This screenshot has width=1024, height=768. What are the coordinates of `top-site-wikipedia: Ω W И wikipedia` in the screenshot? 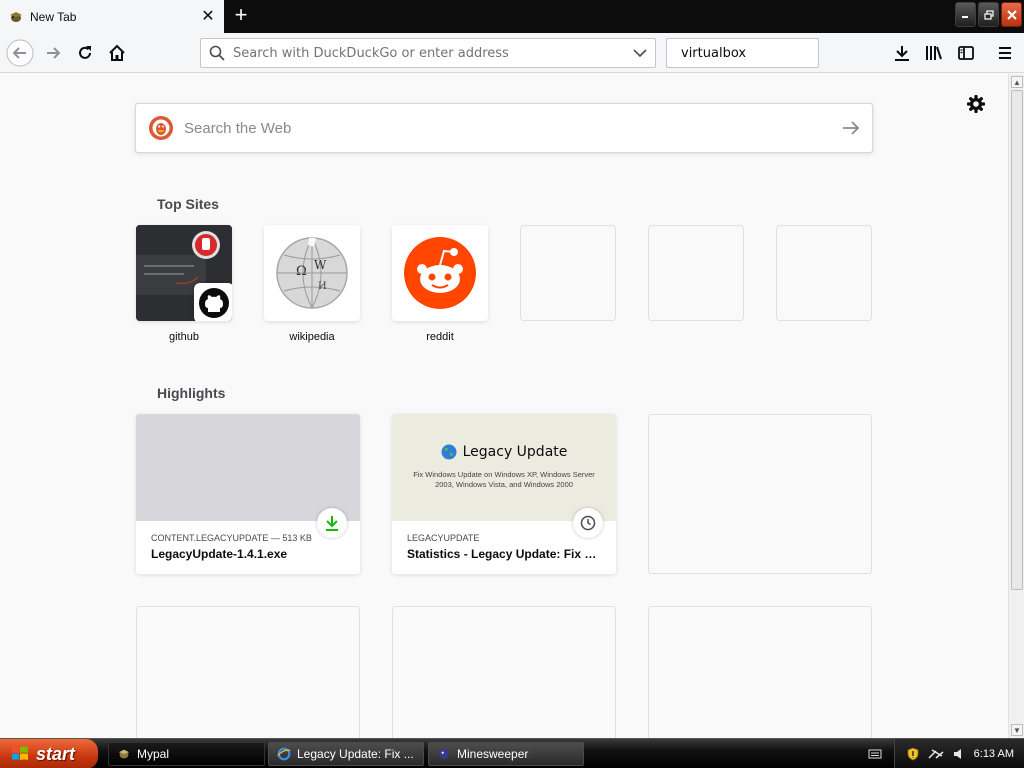 It's located at (312, 284).